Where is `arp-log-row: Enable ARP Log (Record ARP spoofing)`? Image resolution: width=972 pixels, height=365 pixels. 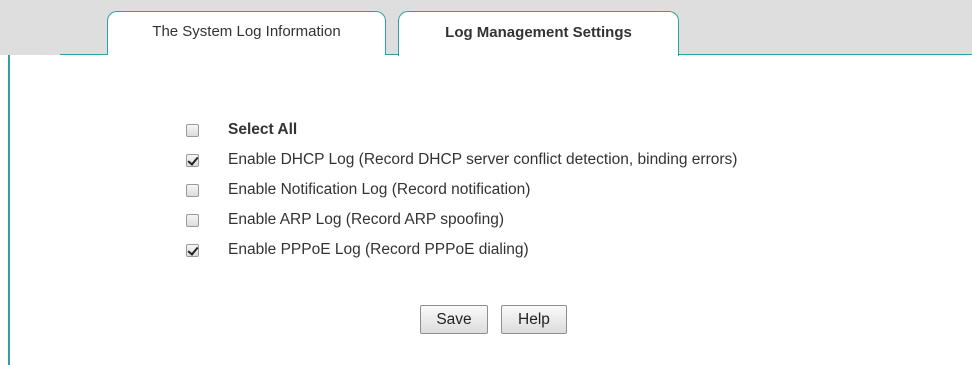 arp-log-row: Enable ARP Log (Record ARP spoofing) is located at coordinates (461, 220).